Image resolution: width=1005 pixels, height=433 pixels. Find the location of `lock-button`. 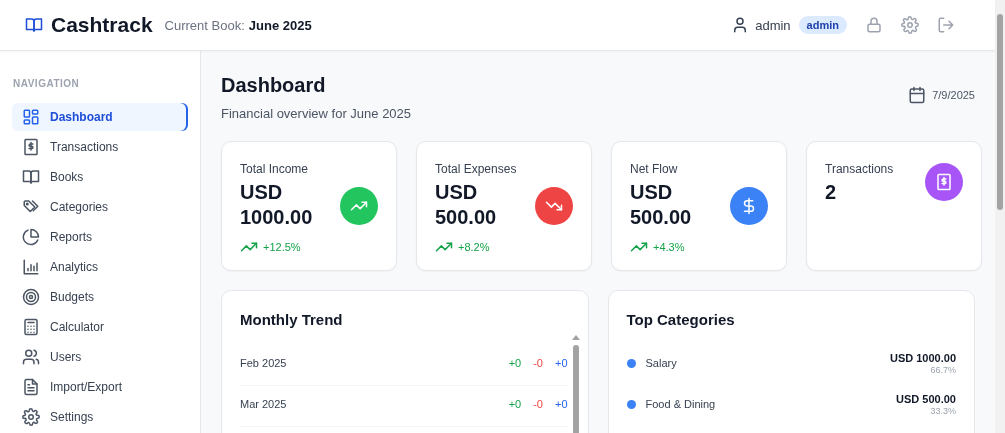

lock-button is located at coordinates (874, 25).